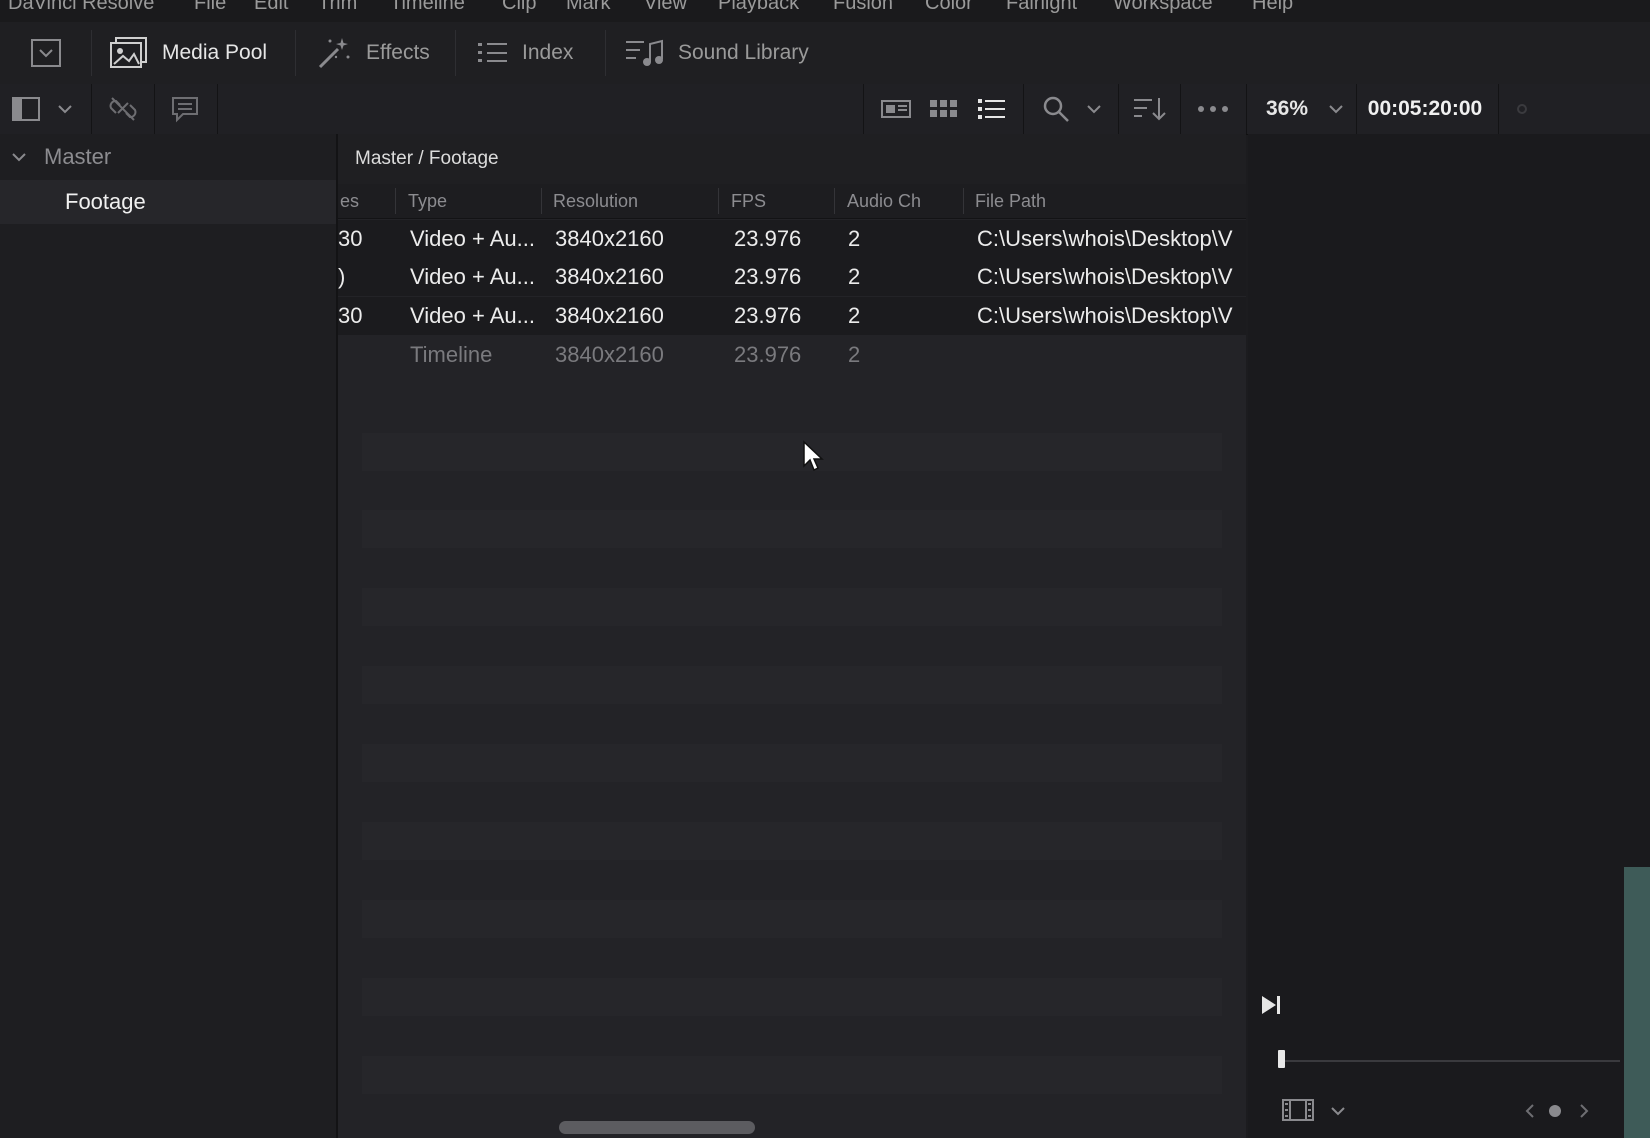 The width and height of the screenshot is (1650, 1138). What do you see at coordinates (1522, 109) in the screenshot?
I see `status-dot-icon` at bounding box center [1522, 109].